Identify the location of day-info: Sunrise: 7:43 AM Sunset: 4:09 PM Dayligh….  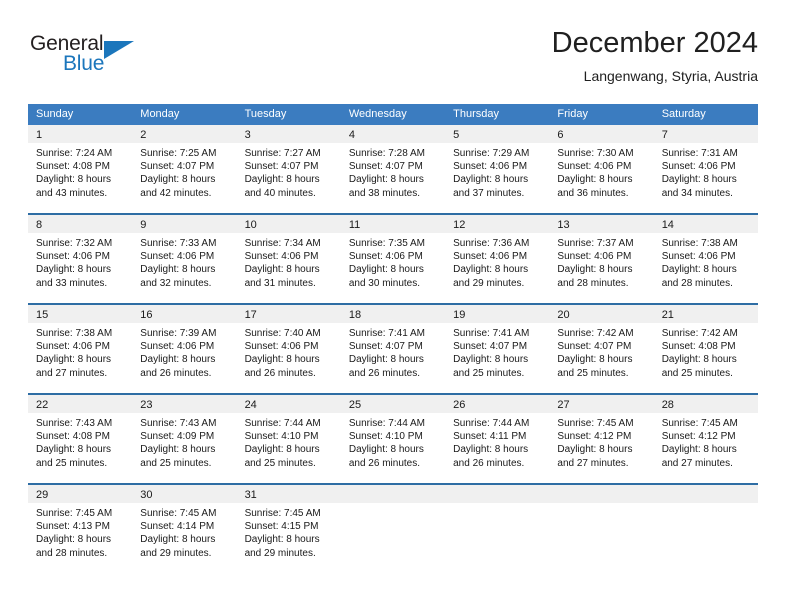
(184, 441).